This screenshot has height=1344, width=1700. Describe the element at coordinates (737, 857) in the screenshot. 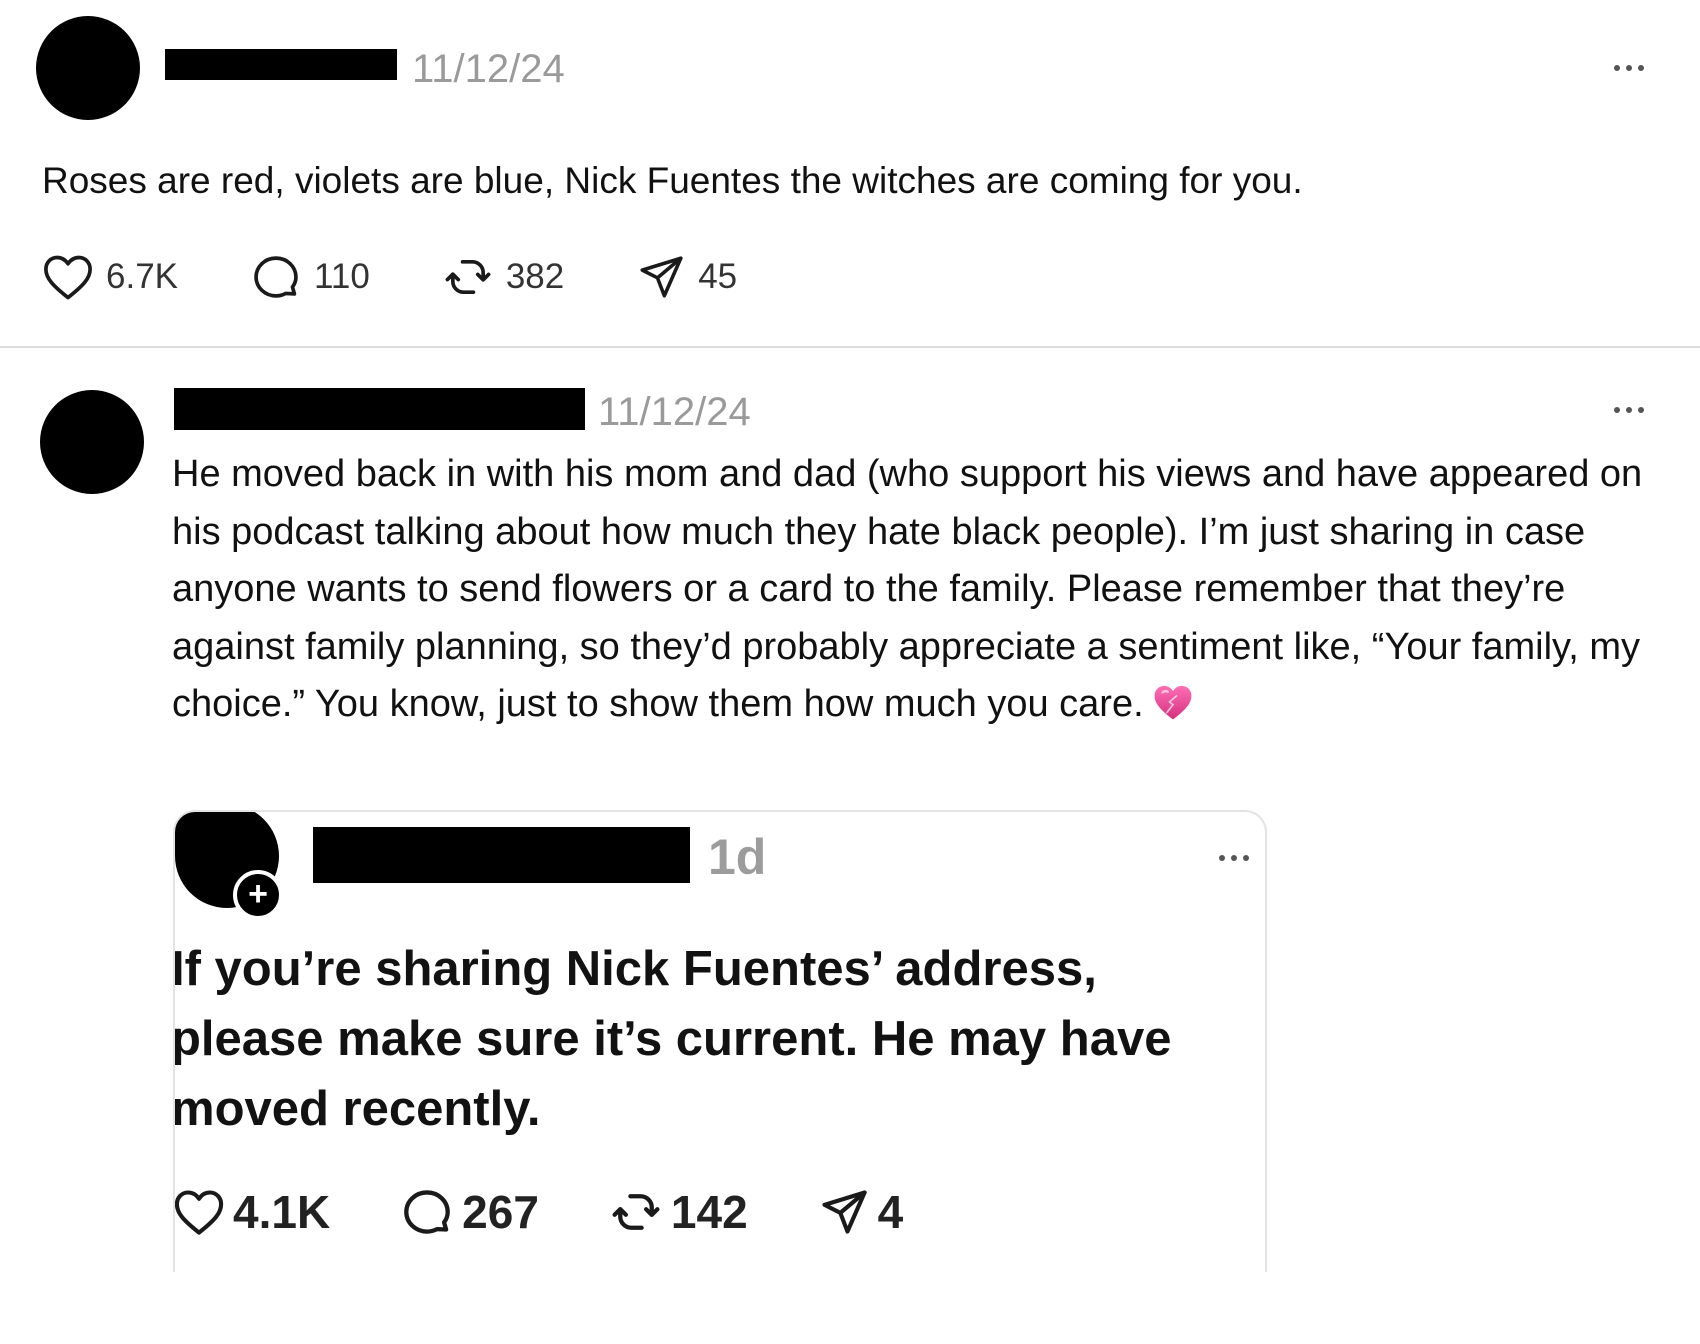

I see `timestamp: 1d` at that location.